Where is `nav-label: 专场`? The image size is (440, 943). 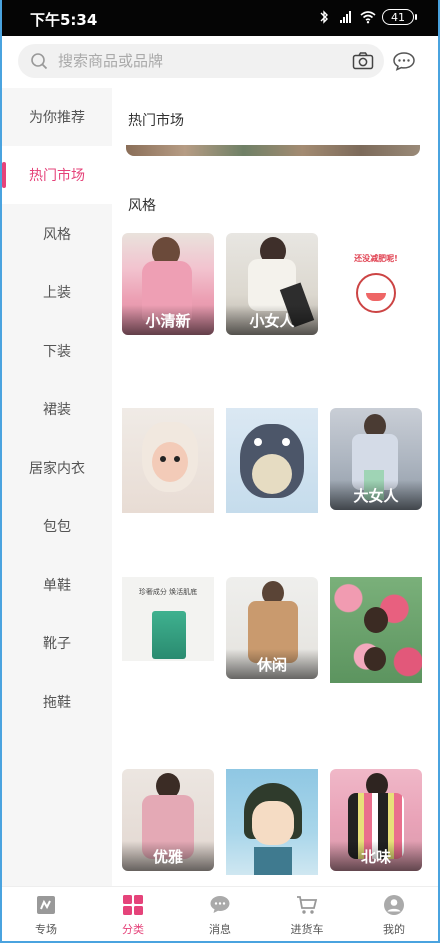
nav-label: 专场 is located at coordinates (46, 929).